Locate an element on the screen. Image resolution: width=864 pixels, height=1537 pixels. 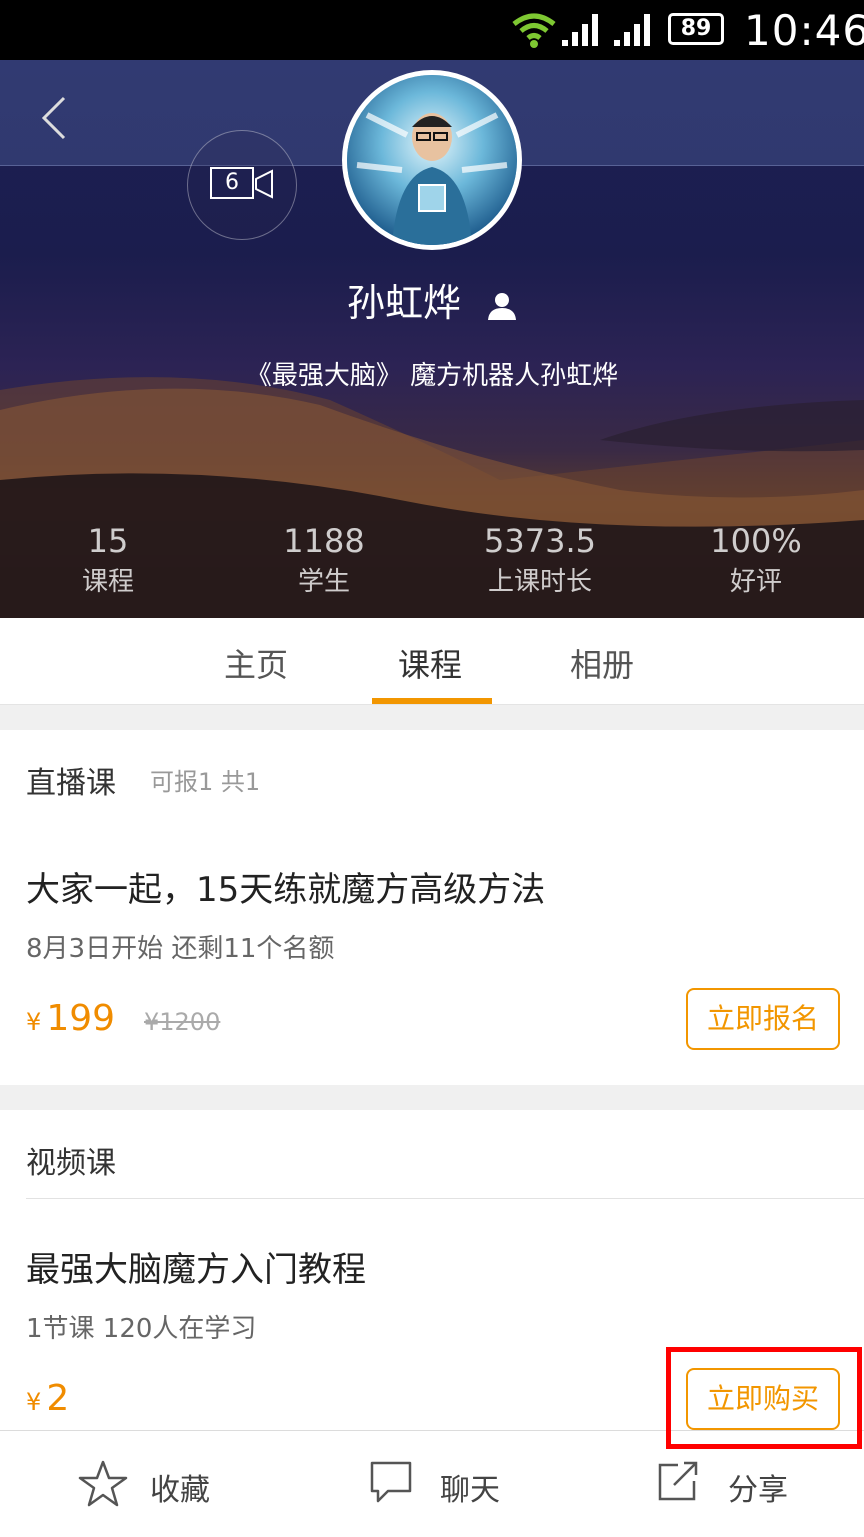
video-count: 6 is located at coordinates (232, 183).